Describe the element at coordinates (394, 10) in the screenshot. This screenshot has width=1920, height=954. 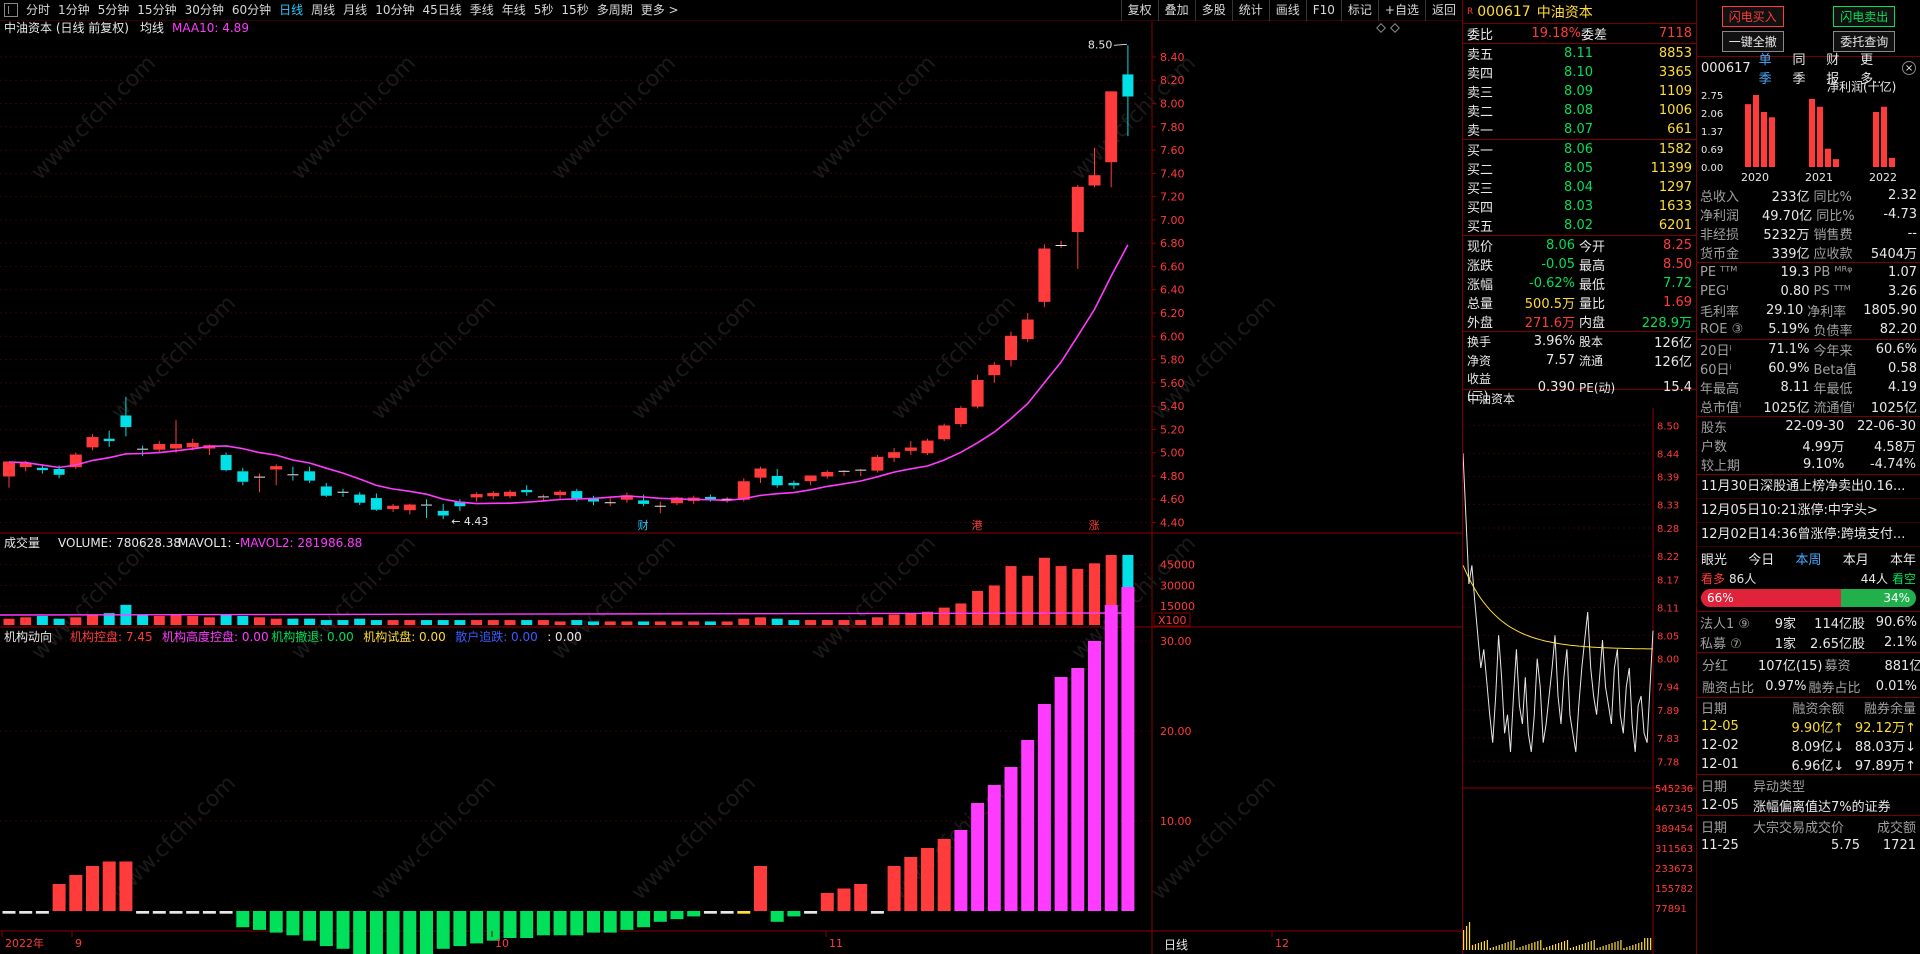
I see `period-tab: 10分钟` at that location.